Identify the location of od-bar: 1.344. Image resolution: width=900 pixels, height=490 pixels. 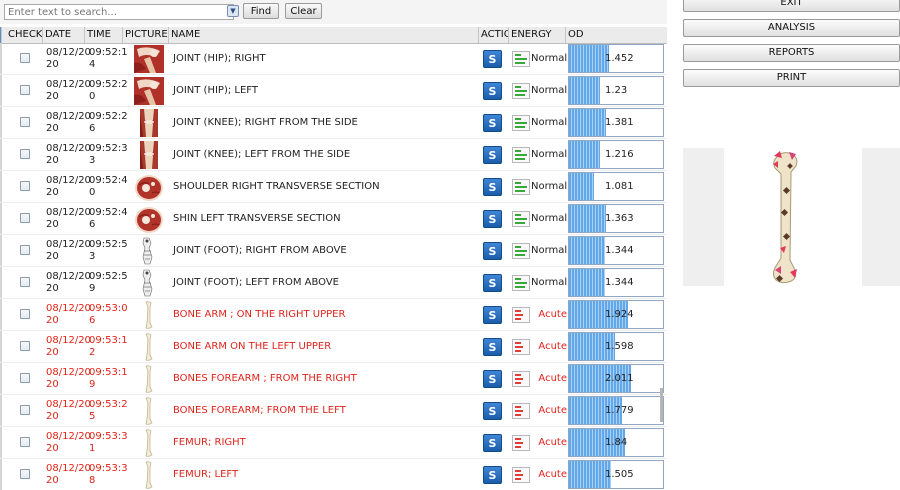
(616, 282).